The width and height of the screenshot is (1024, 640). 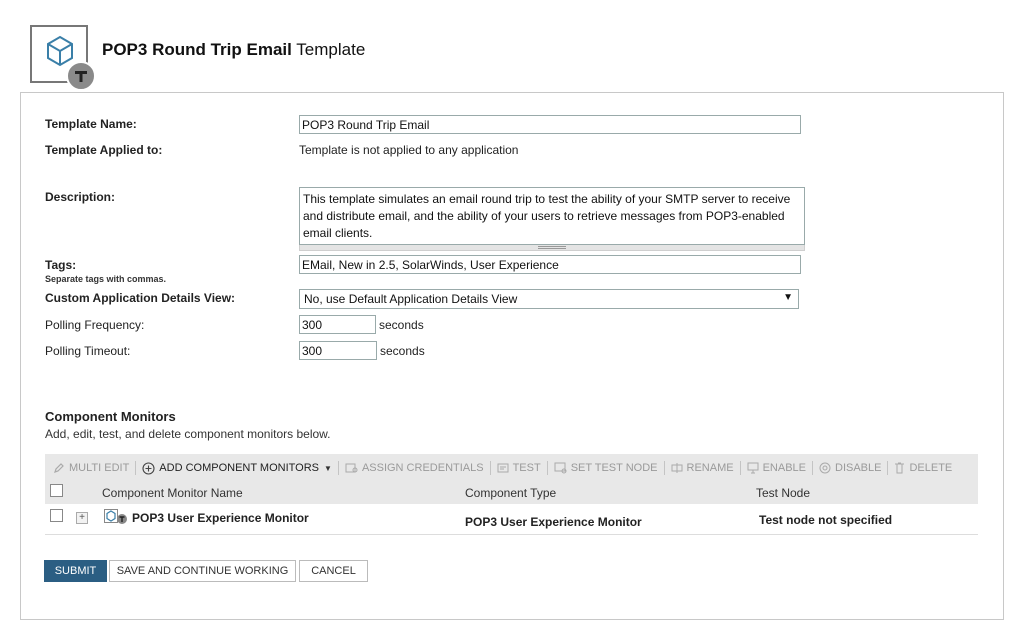 I want to click on rename-button: Rename, so click(x=702, y=468).